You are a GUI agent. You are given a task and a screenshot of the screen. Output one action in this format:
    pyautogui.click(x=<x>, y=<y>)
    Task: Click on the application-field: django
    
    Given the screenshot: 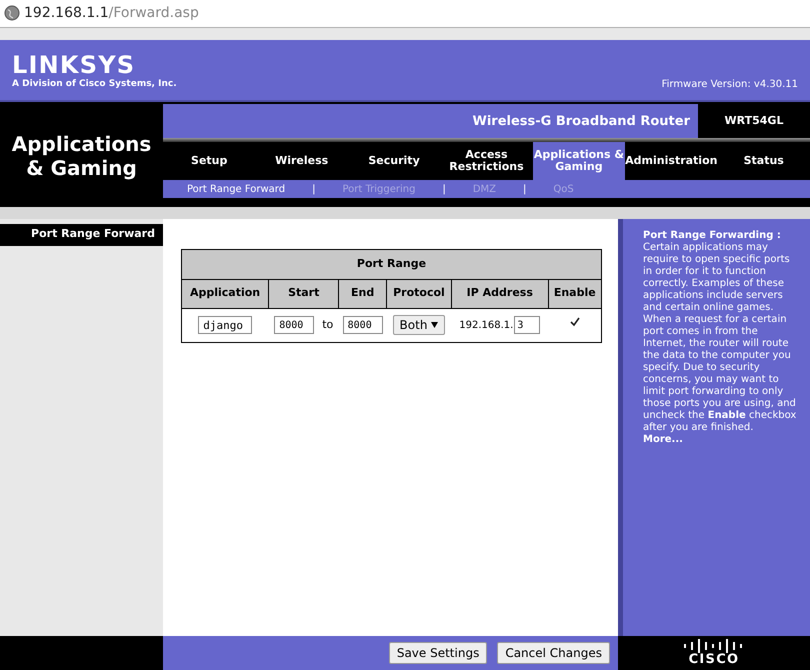 What is the action you would take?
    pyautogui.click(x=225, y=325)
    